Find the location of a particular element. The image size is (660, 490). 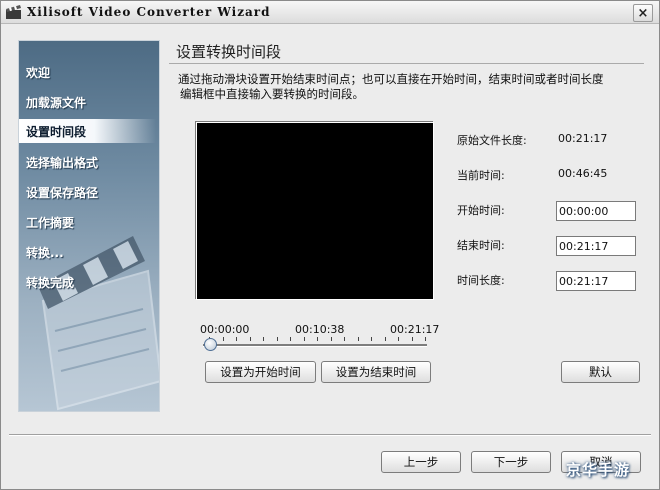

start-time-input is located at coordinates (596, 211).